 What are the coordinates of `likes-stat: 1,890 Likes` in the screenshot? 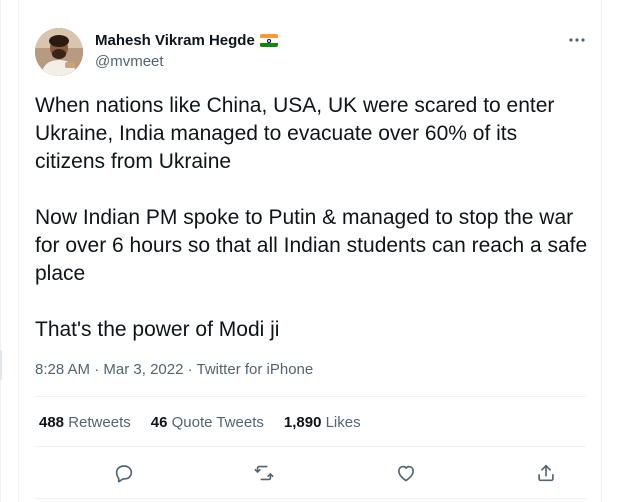 It's located at (322, 422).